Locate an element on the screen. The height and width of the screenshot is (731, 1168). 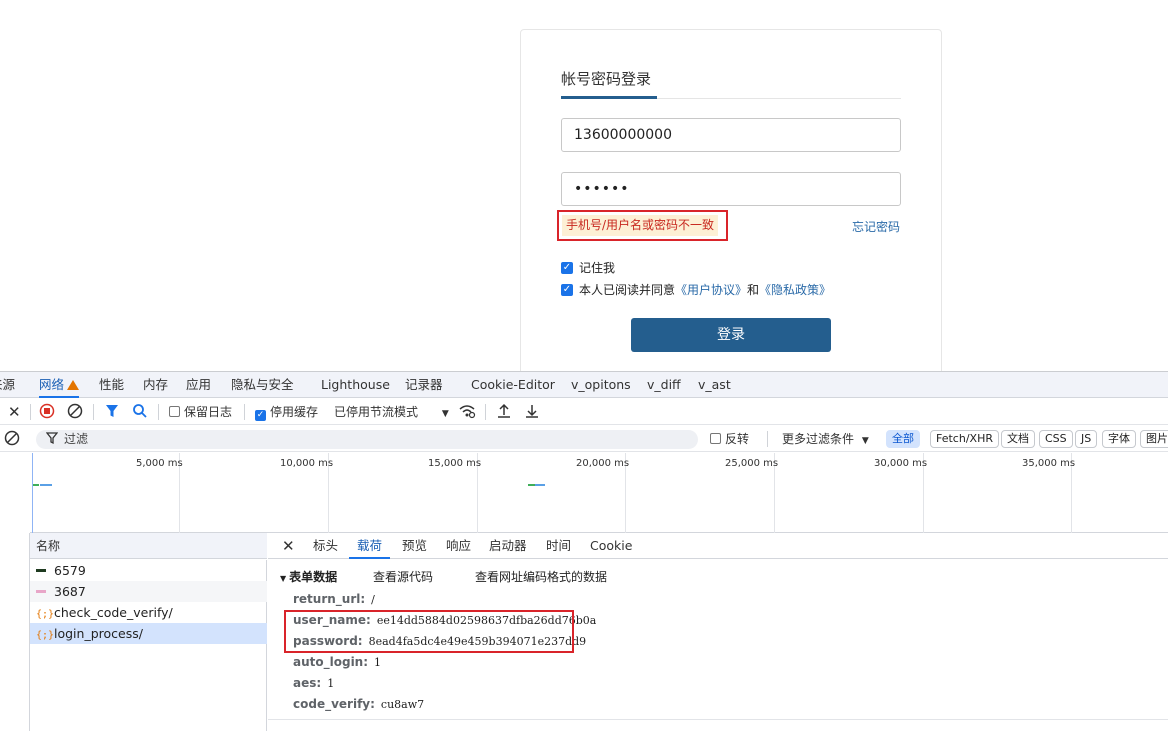
close-icon: ✕ is located at coordinates (14, 412).